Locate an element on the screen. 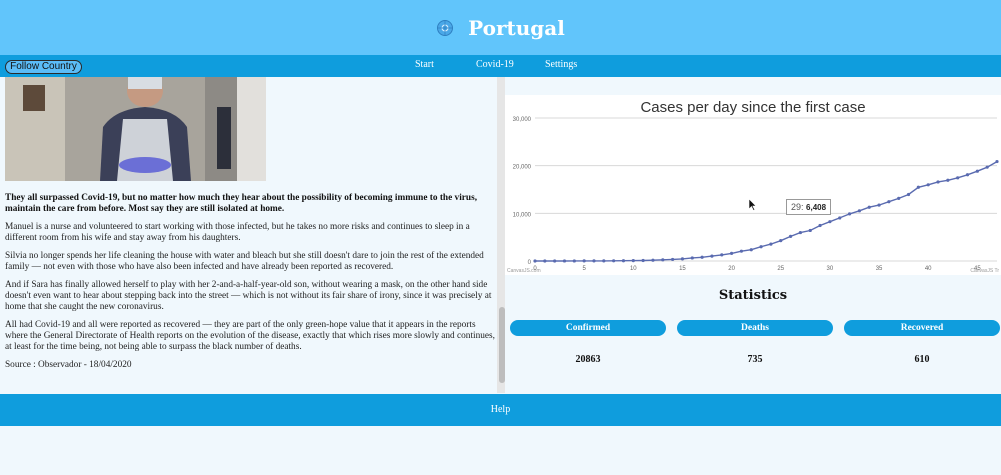 This screenshot has width=1001, height=475. page-title: Portugal is located at coordinates (516, 27).